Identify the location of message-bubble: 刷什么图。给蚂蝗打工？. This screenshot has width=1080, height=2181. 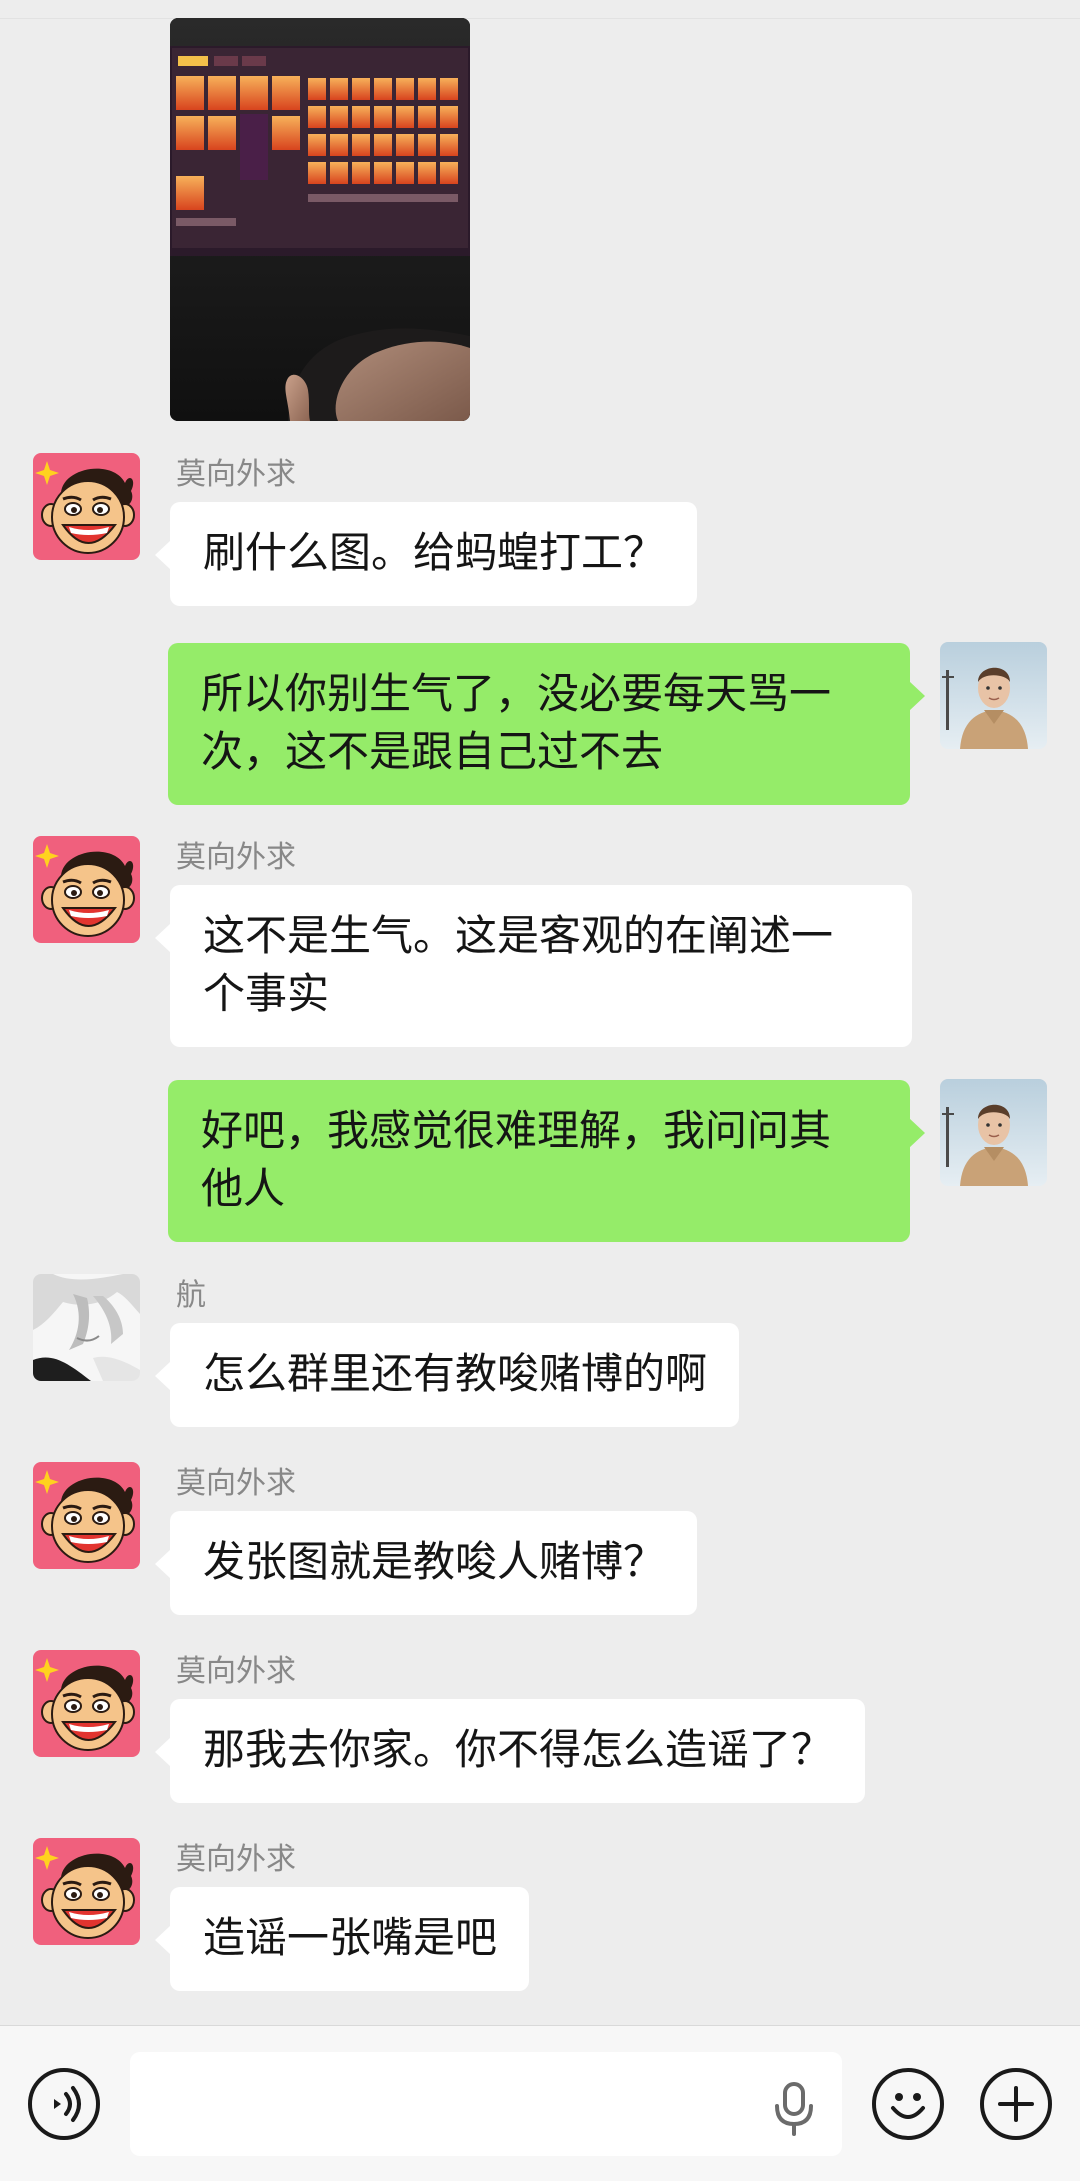
(426, 554).